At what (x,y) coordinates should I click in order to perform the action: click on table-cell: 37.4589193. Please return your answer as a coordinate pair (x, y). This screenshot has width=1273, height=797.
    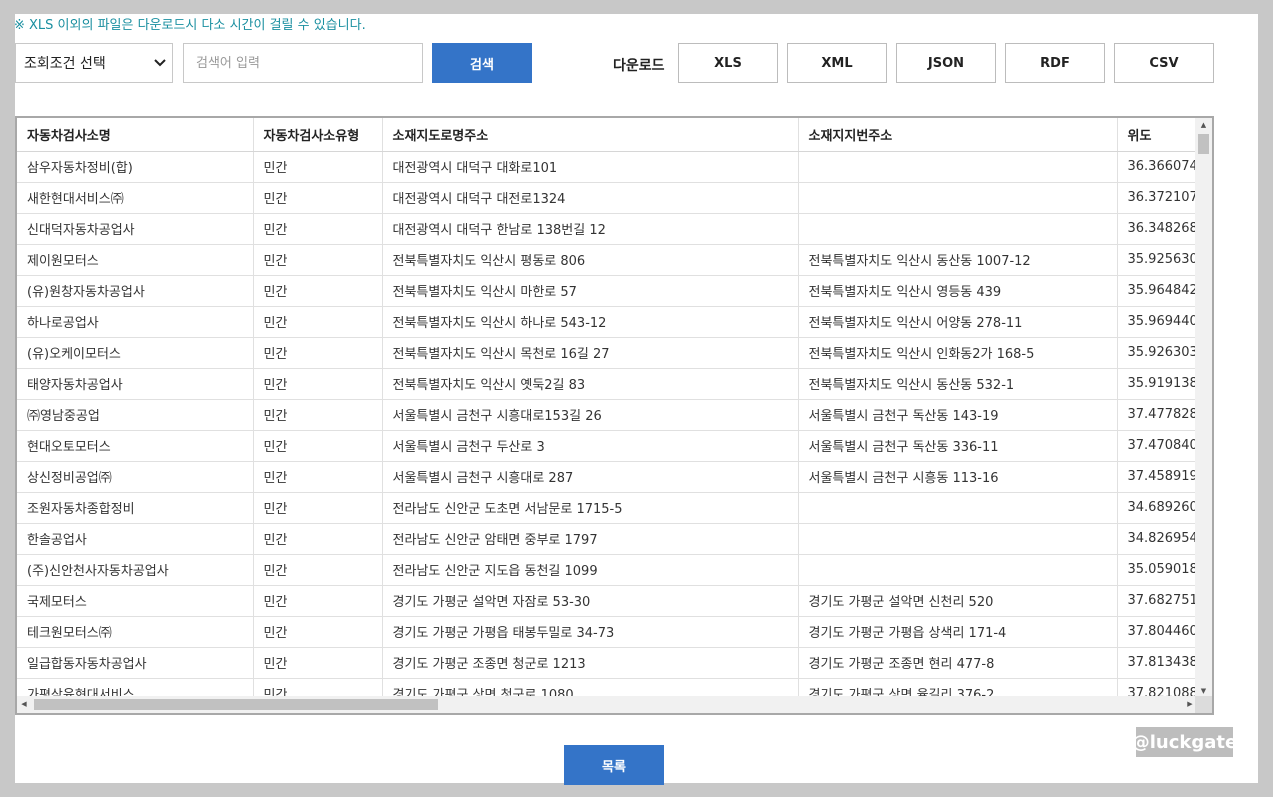
    Looking at the image, I should click on (1157, 477).